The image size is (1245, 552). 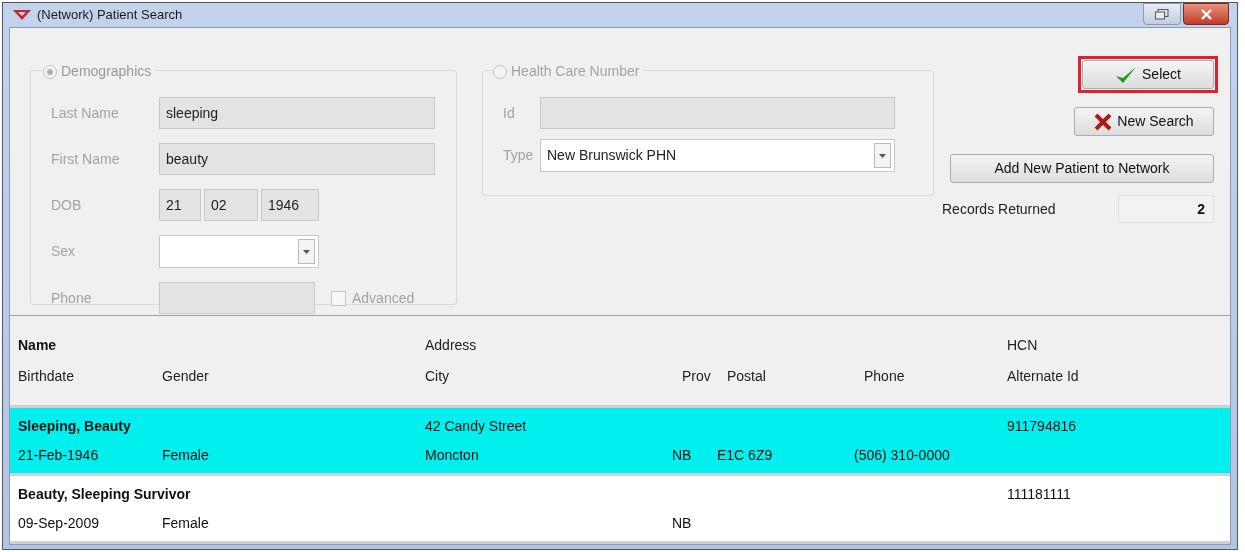 What do you see at coordinates (105, 494) in the screenshot?
I see `table-cell-text: Beauty, Sleeping Survivor` at bounding box center [105, 494].